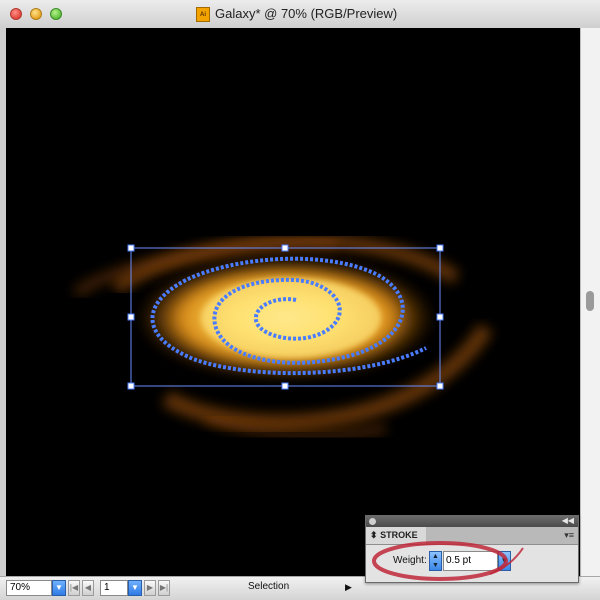  I want to click on weight-input: 0.5 pt, so click(470, 561).